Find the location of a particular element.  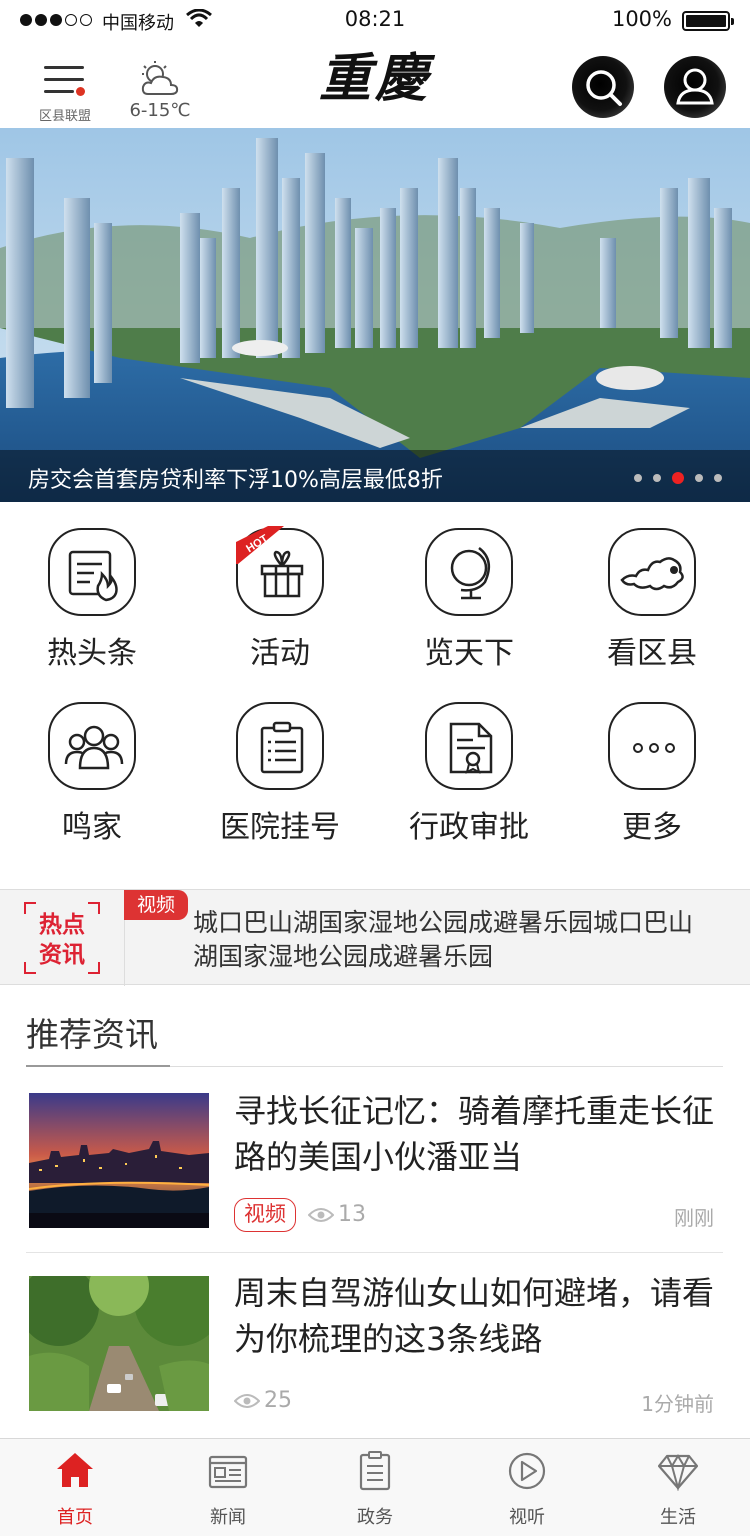

user-icon is located at coordinates (695, 86).